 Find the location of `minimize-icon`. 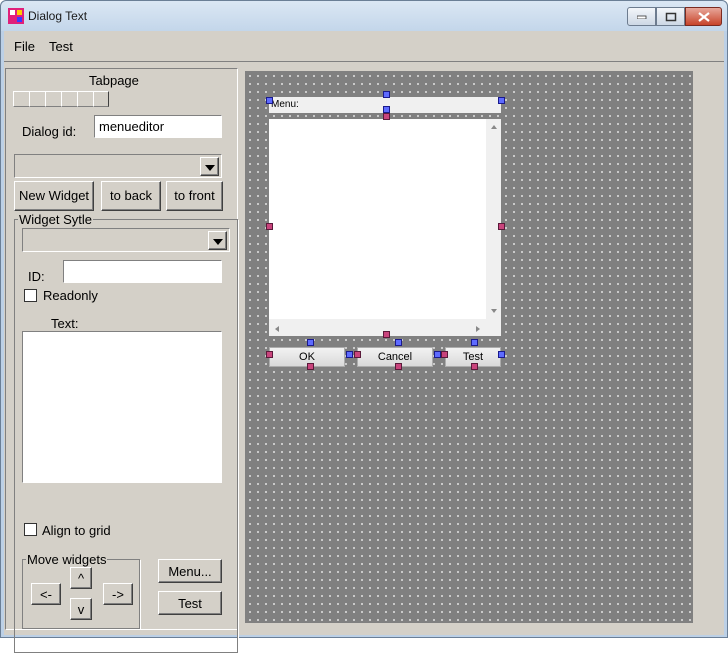

minimize-icon is located at coordinates (641, 17).